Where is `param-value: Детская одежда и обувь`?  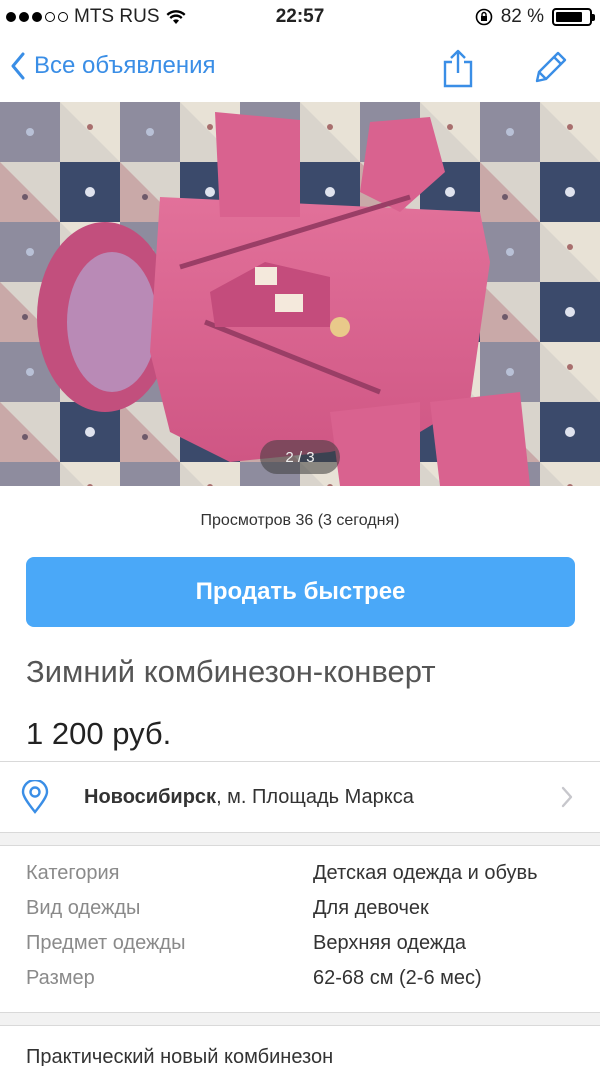
param-value: Детская одежда и обувь is located at coordinates (425, 873).